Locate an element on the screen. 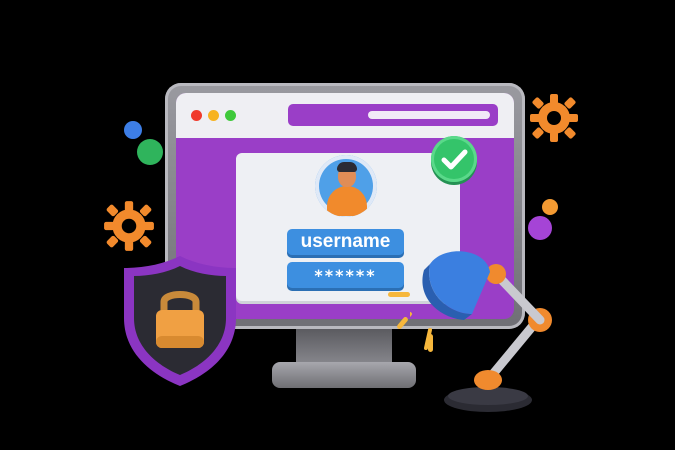  password-field: ****** is located at coordinates (345, 275).